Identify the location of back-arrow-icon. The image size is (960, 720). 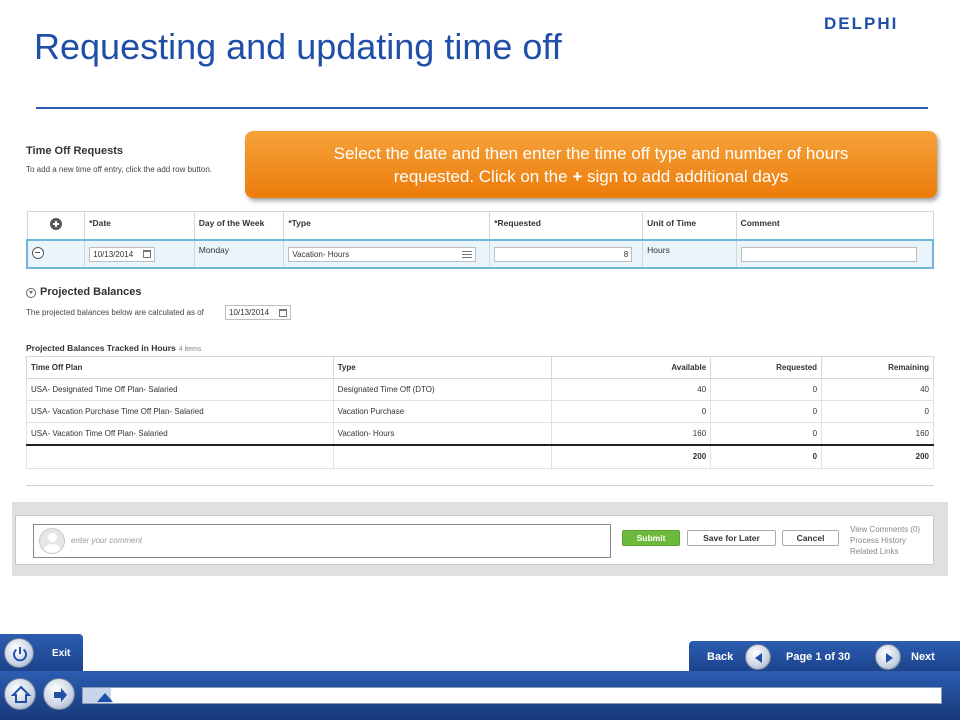
(758, 657).